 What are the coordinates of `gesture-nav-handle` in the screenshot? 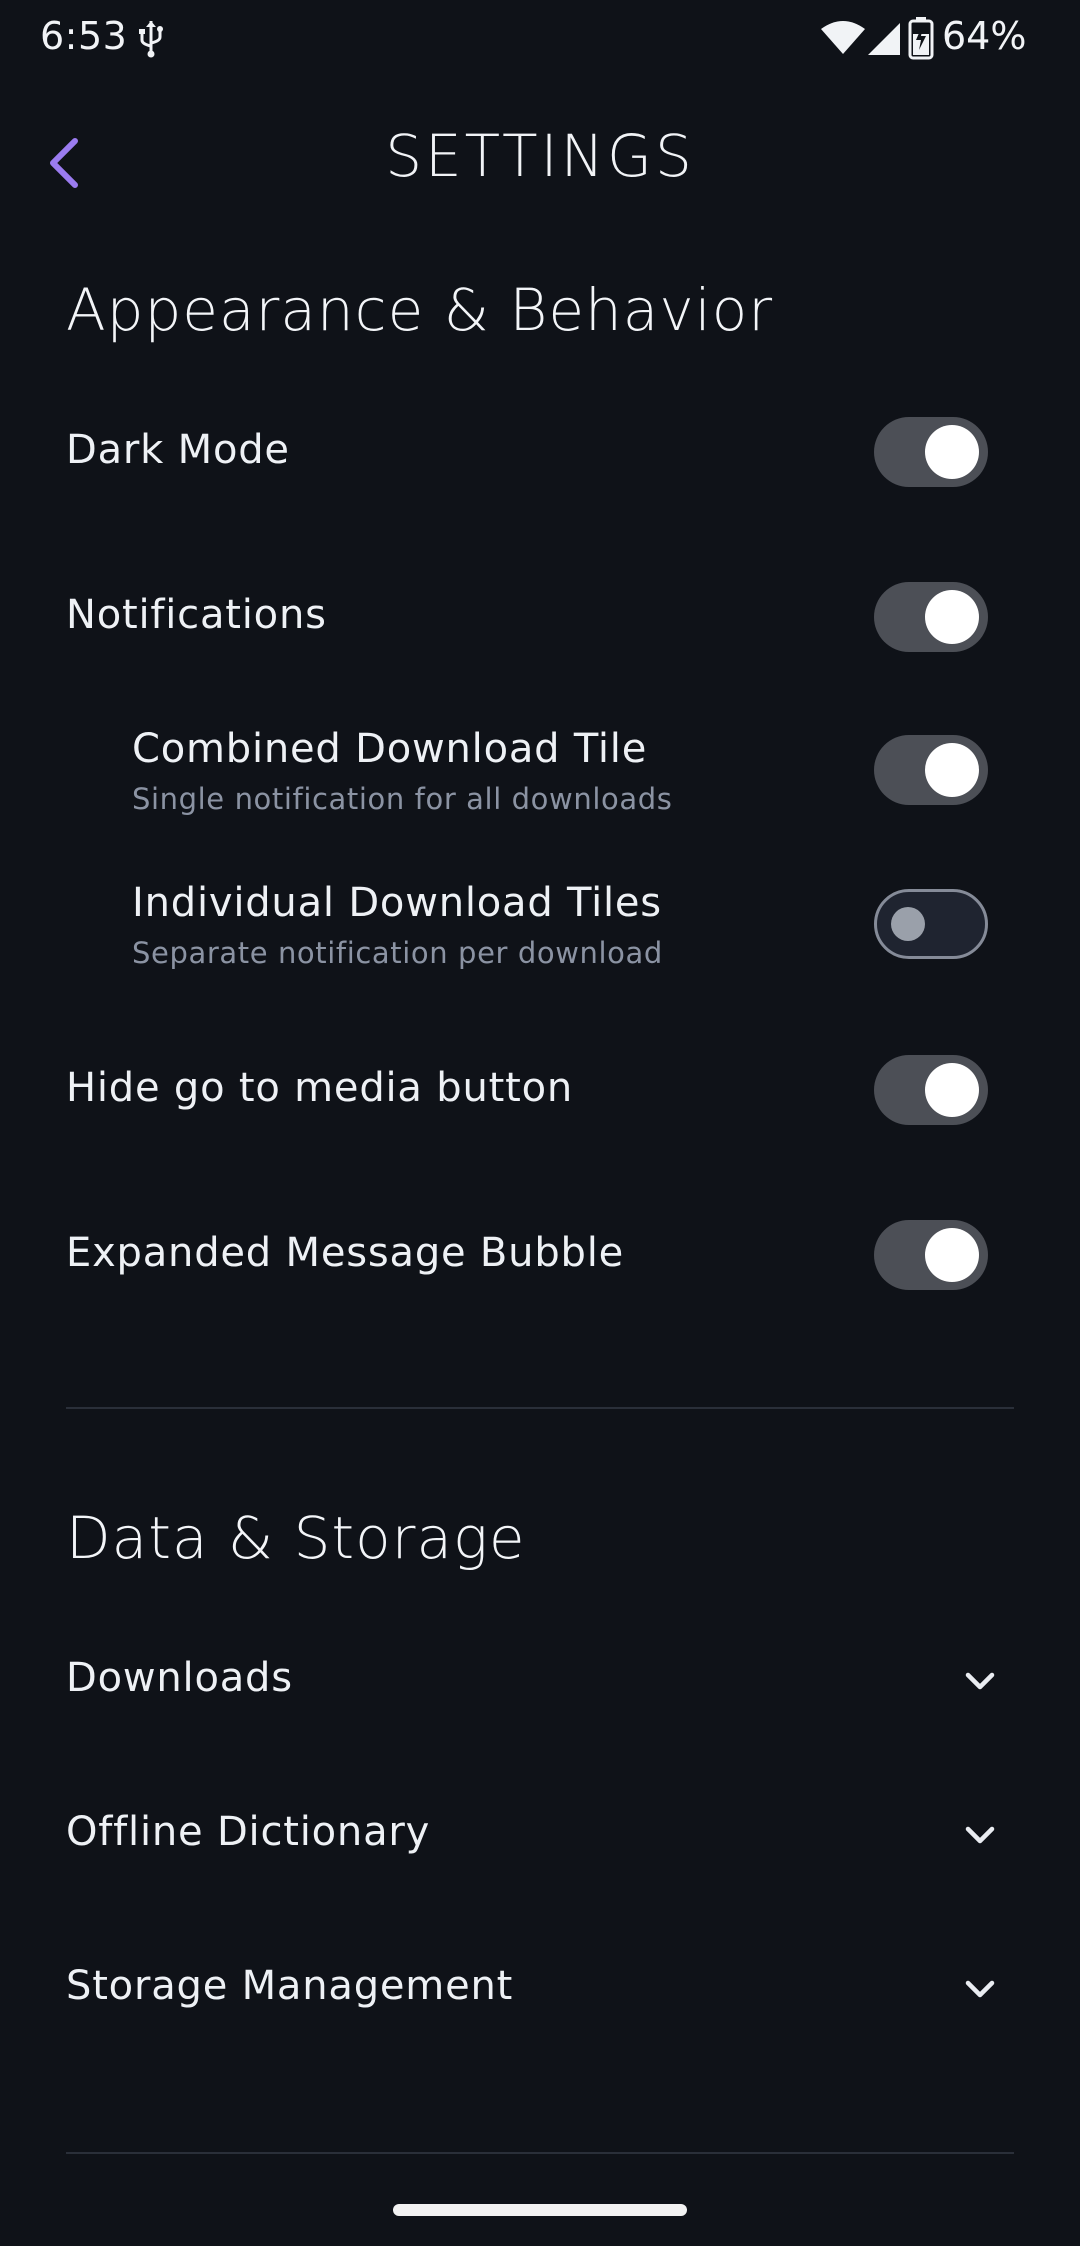 It's located at (540, 2210).